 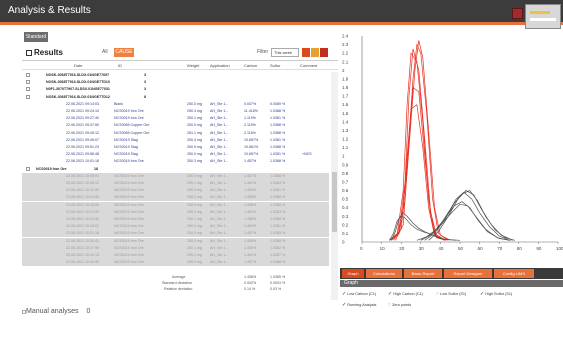 I want to click on graph-strip-label: Graph, so click(x=351, y=283).